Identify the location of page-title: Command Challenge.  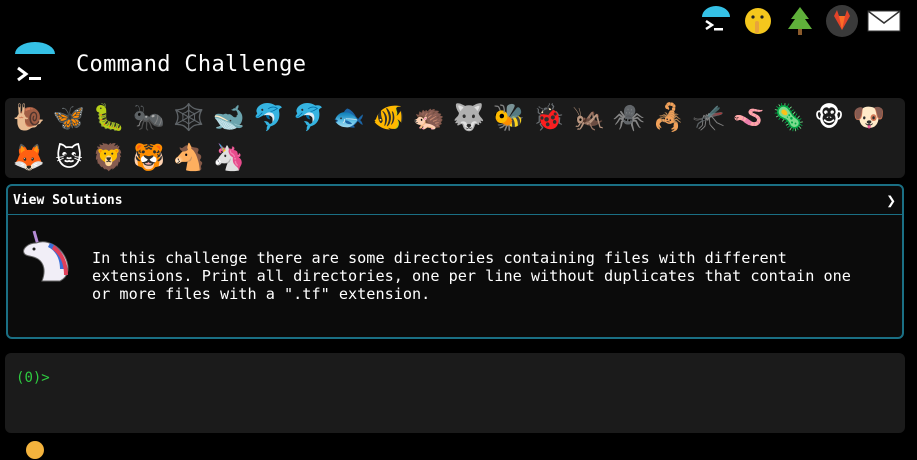
(191, 64).